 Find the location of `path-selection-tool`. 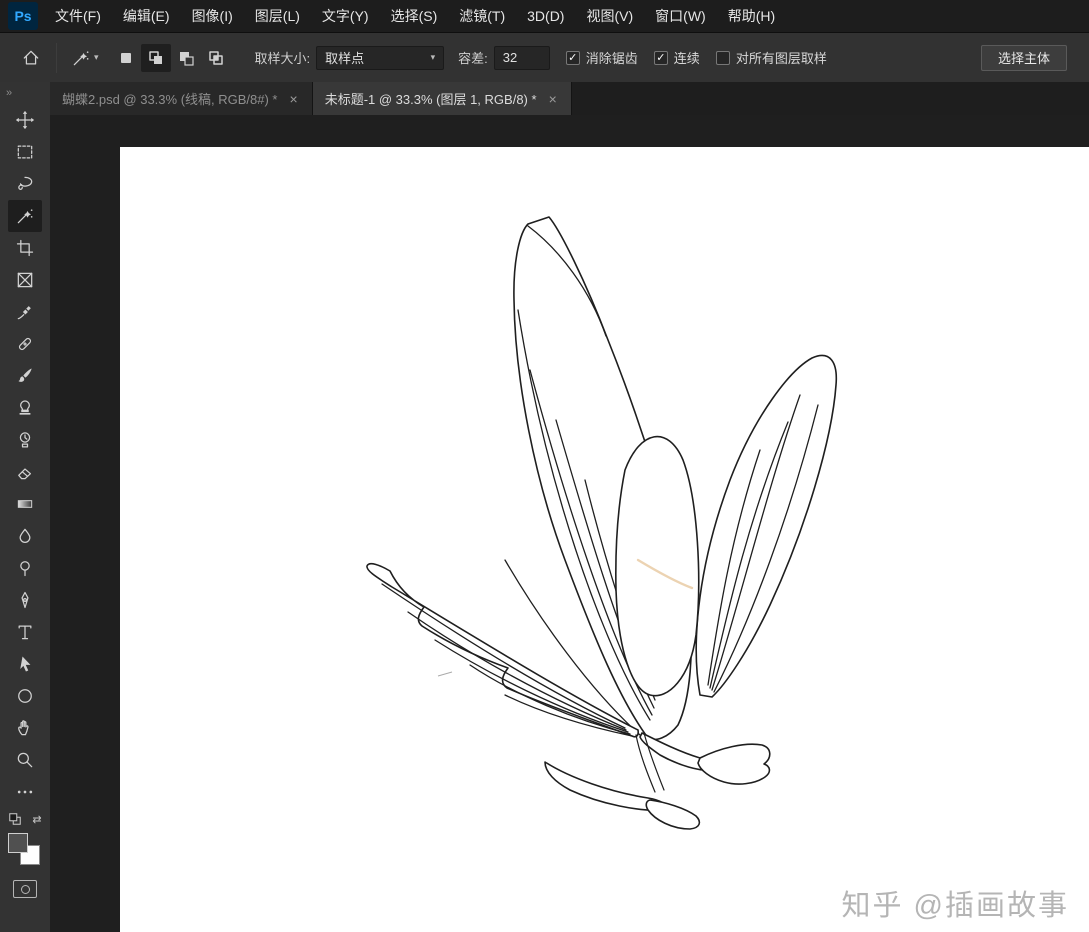

path-selection-tool is located at coordinates (25, 664).